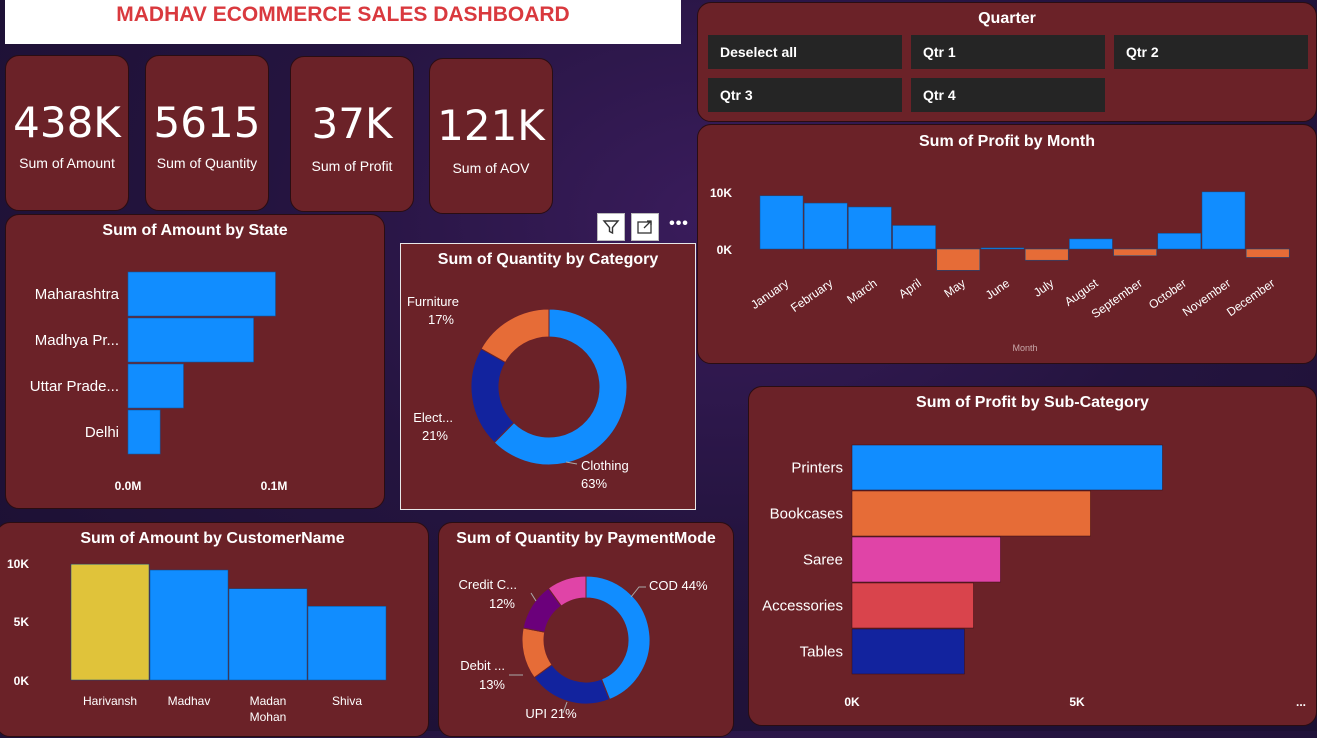 This screenshot has width=1317, height=738. I want to click on quantity-by-paymentmode-chart: COD 44% UPI 21% Debit ... 13% Credit C... 12%, so click(583, 648).